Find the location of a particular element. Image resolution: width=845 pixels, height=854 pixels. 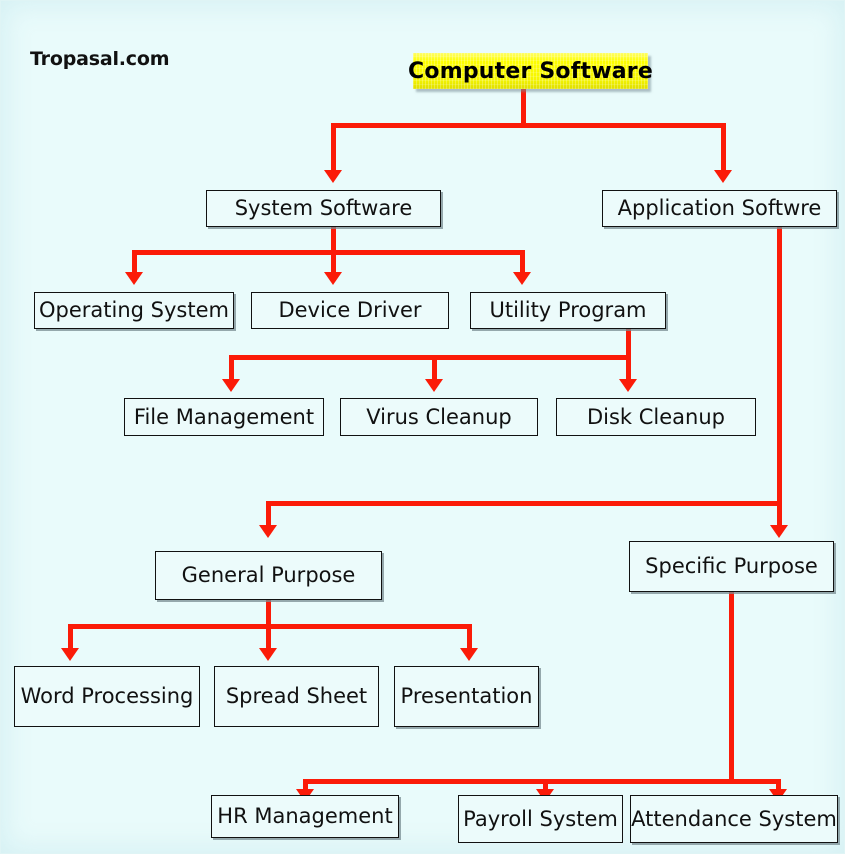

connector-system-to-utility-drop is located at coordinates (522, 262).